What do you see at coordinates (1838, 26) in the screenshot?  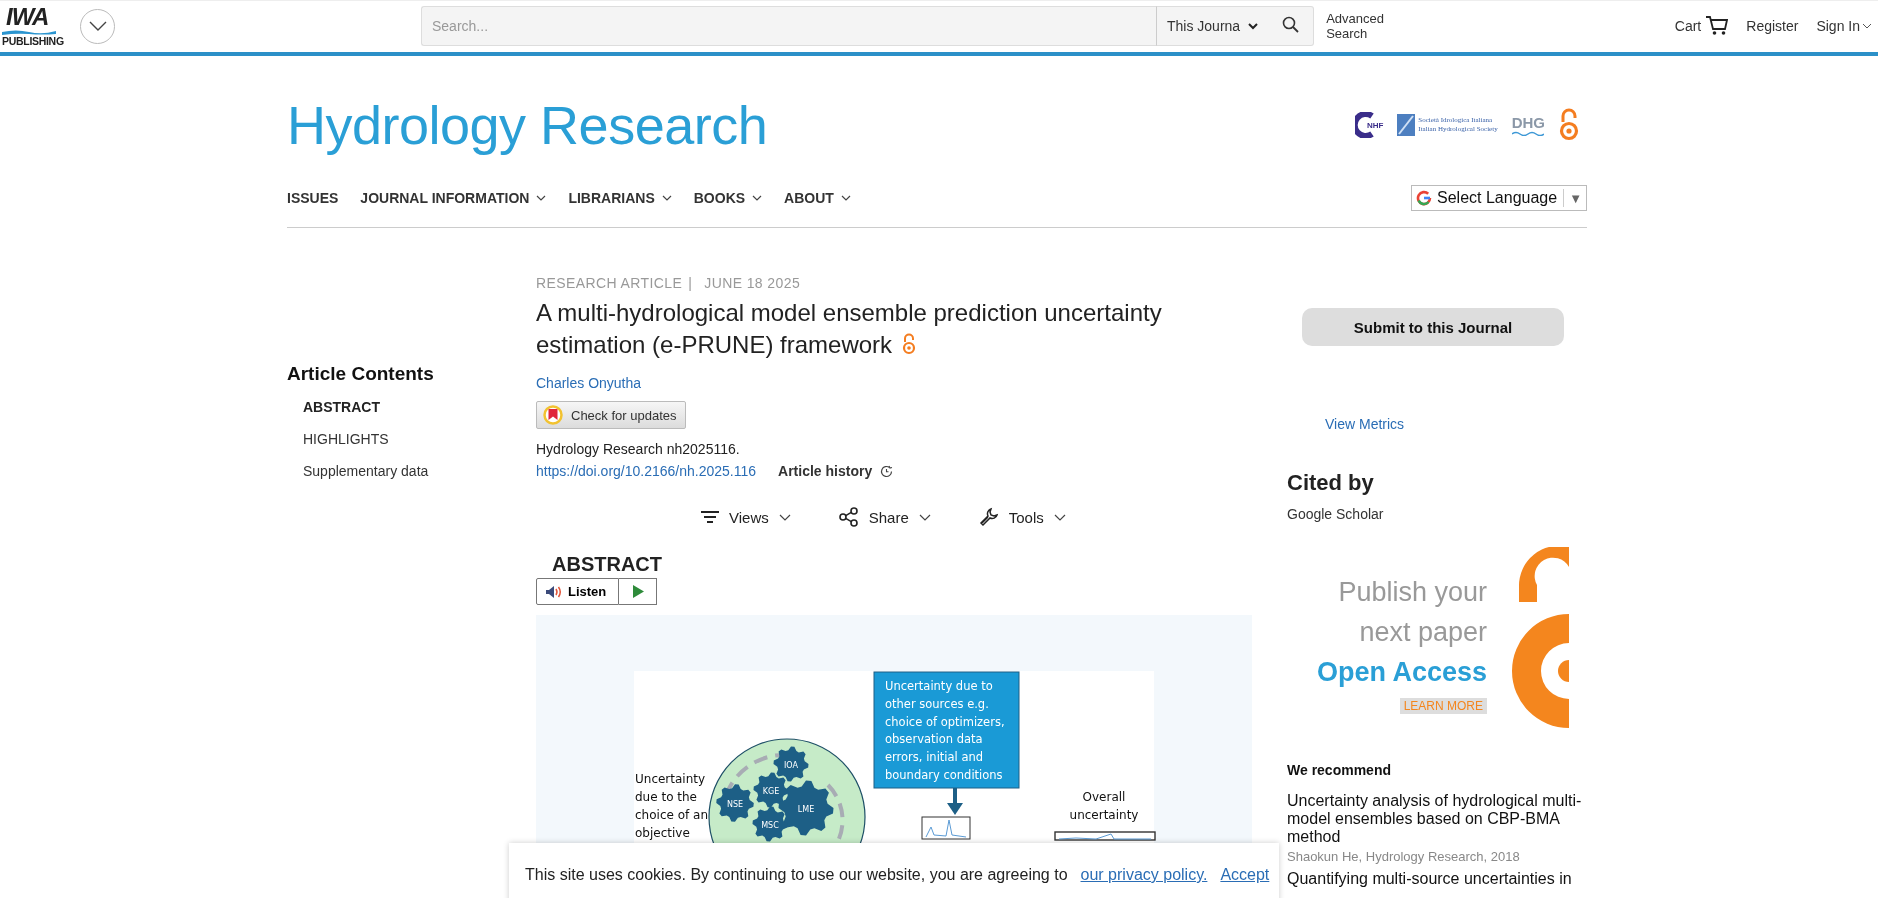 I see `sign-in-link: Sign In` at bounding box center [1838, 26].